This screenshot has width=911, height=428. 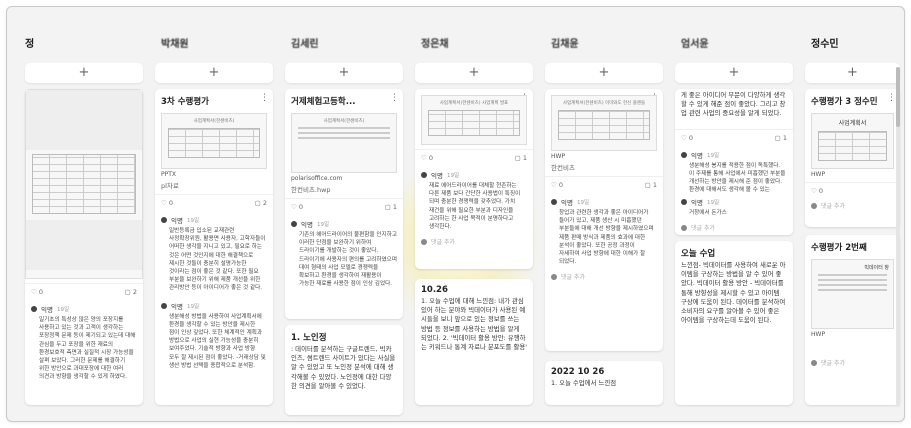 What do you see at coordinates (434, 290) in the screenshot?
I see `post-title: 10.26` at bounding box center [434, 290].